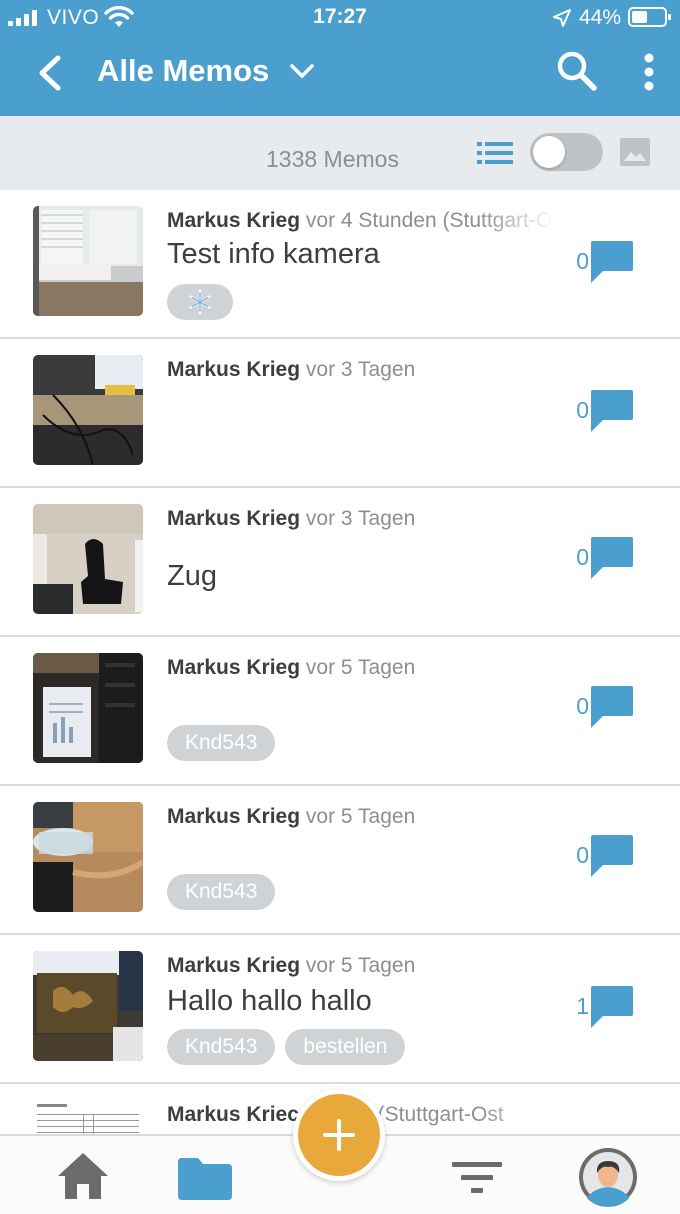  What do you see at coordinates (582, 1006) in the screenshot?
I see `comment-count: 1` at bounding box center [582, 1006].